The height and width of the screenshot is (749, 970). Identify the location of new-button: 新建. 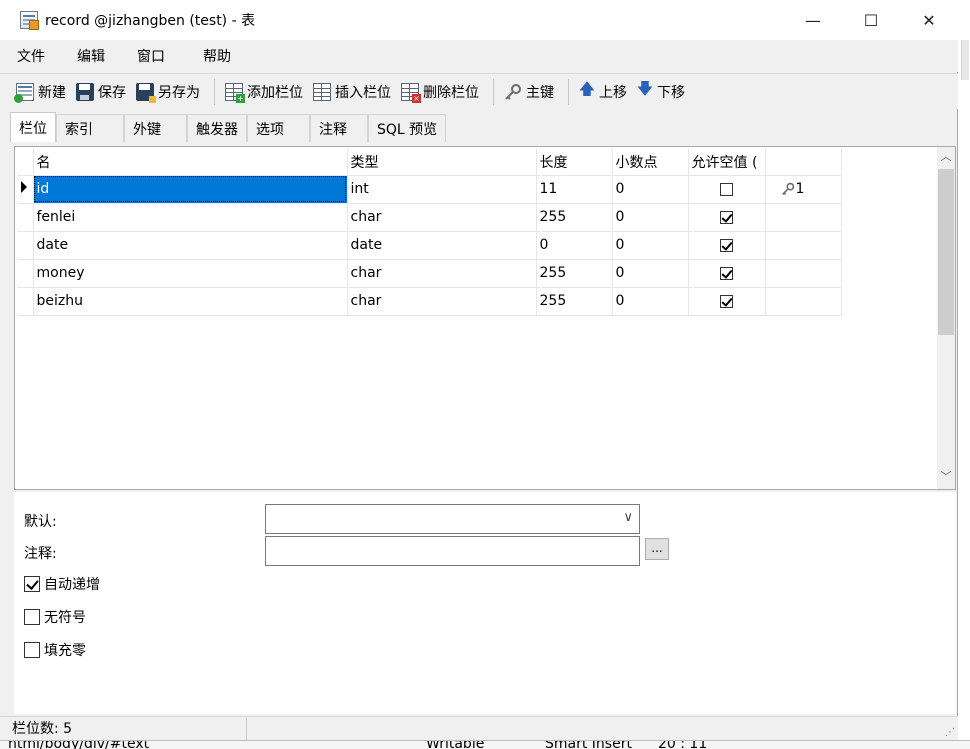
(40, 92).